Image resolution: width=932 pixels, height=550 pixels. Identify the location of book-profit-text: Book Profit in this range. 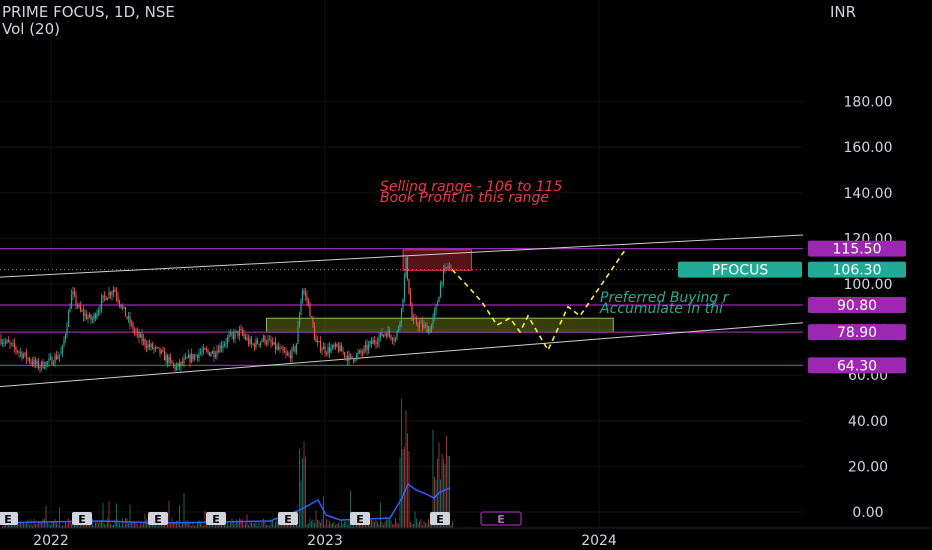
(464, 198).